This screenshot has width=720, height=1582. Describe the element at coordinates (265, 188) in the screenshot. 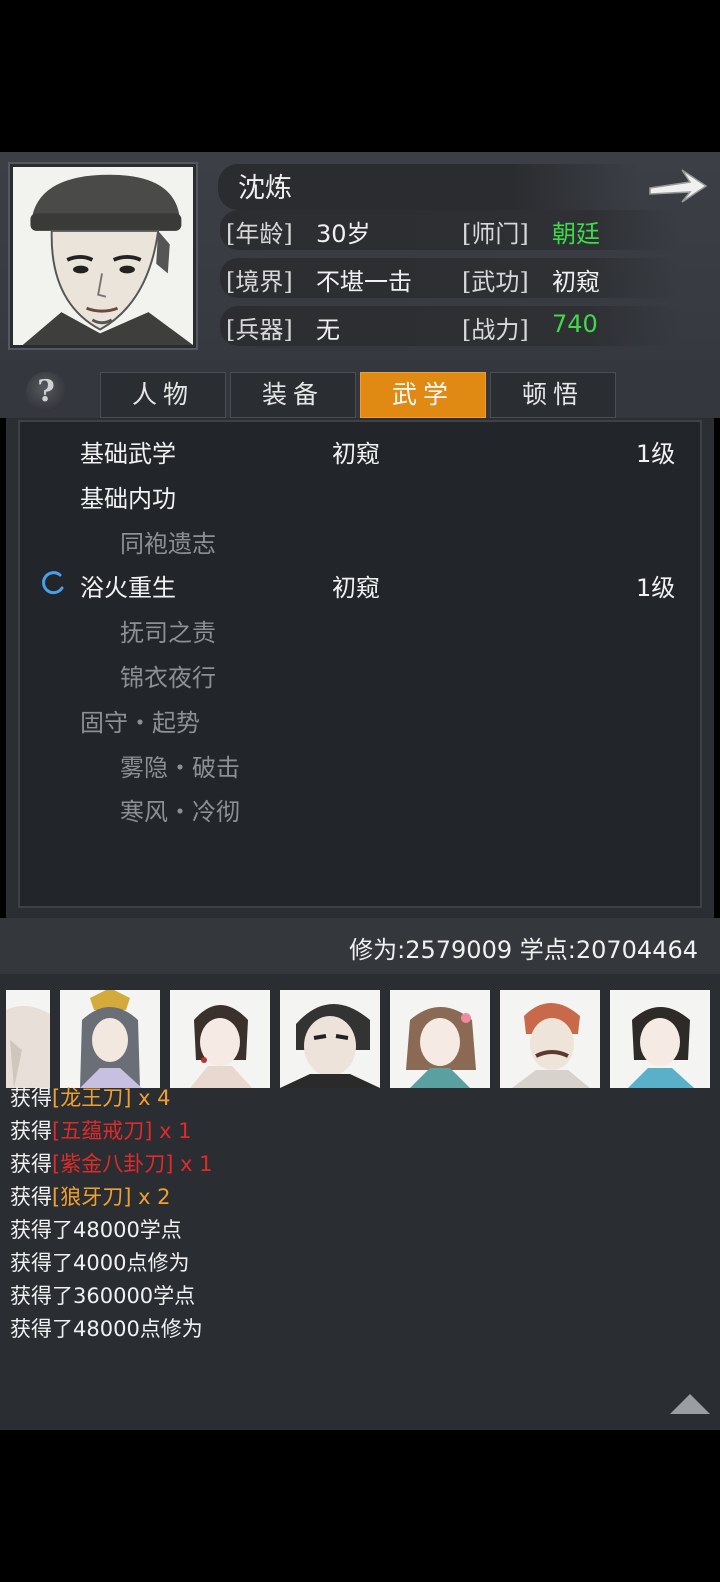

I see `character-name: 沈炼` at that location.